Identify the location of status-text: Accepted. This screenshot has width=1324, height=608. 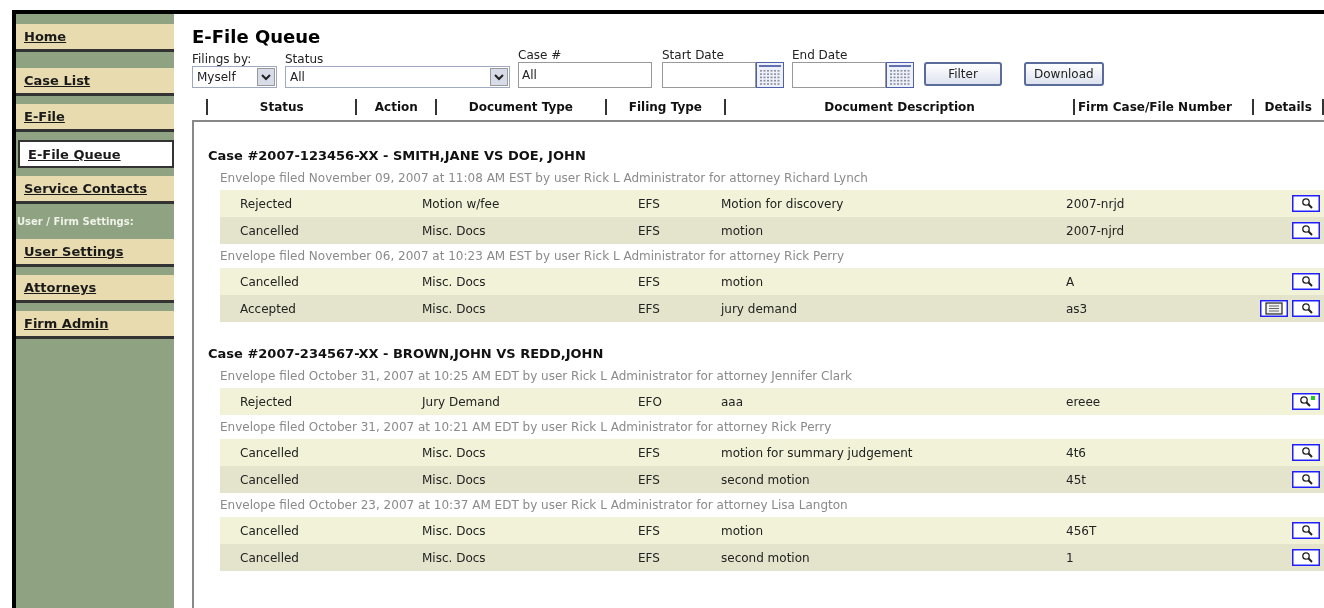
(268, 309).